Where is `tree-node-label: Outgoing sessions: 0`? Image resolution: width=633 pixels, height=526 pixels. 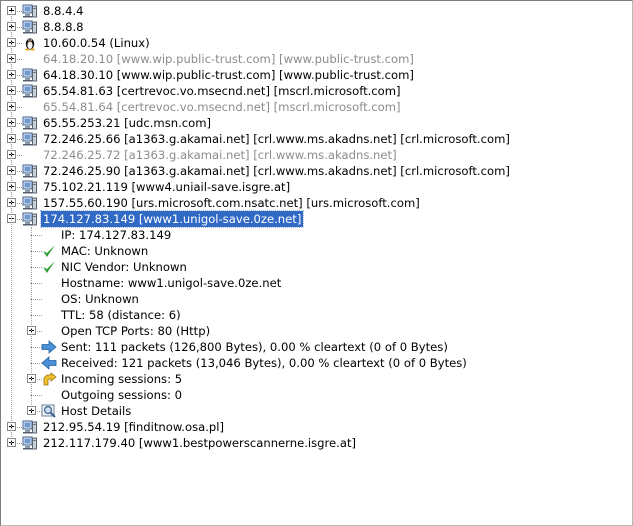 tree-node-label: Outgoing sessions: 0 is located at coordinates (122, 395).